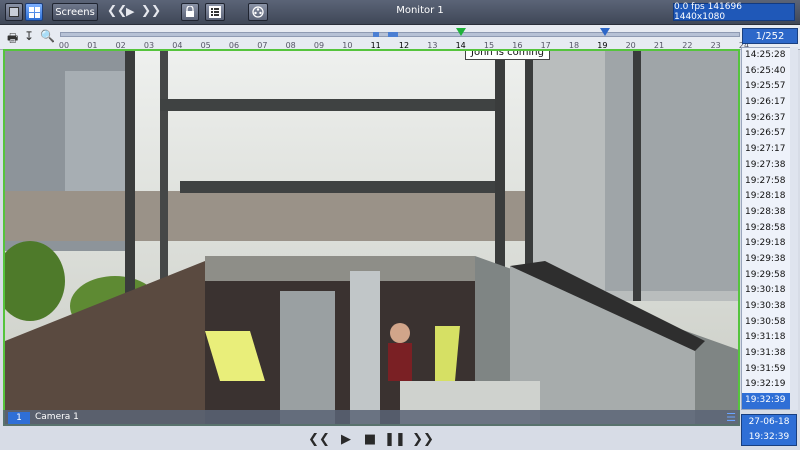  I want to click on time-list-item: 19:28:18, so click(769, 197).